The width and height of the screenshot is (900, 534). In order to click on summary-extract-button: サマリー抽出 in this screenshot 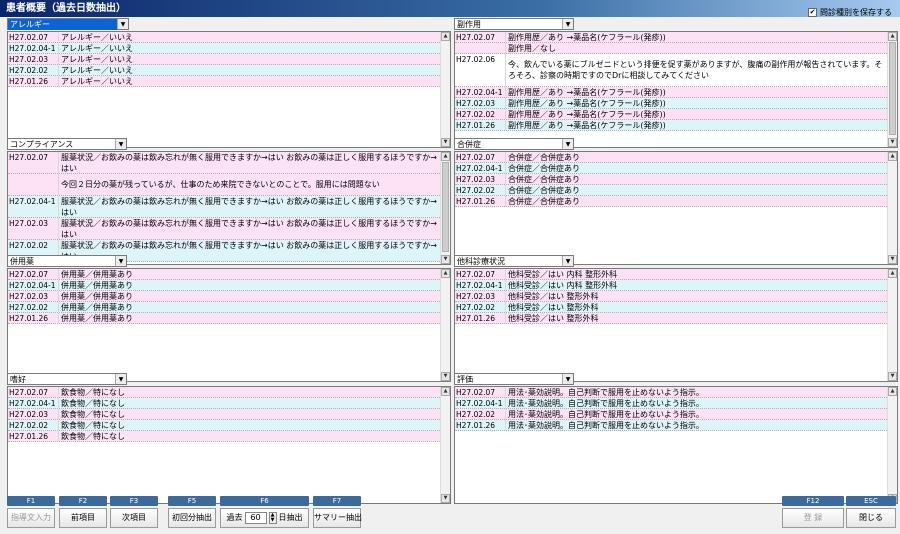, I will do `click(337, 518)`.